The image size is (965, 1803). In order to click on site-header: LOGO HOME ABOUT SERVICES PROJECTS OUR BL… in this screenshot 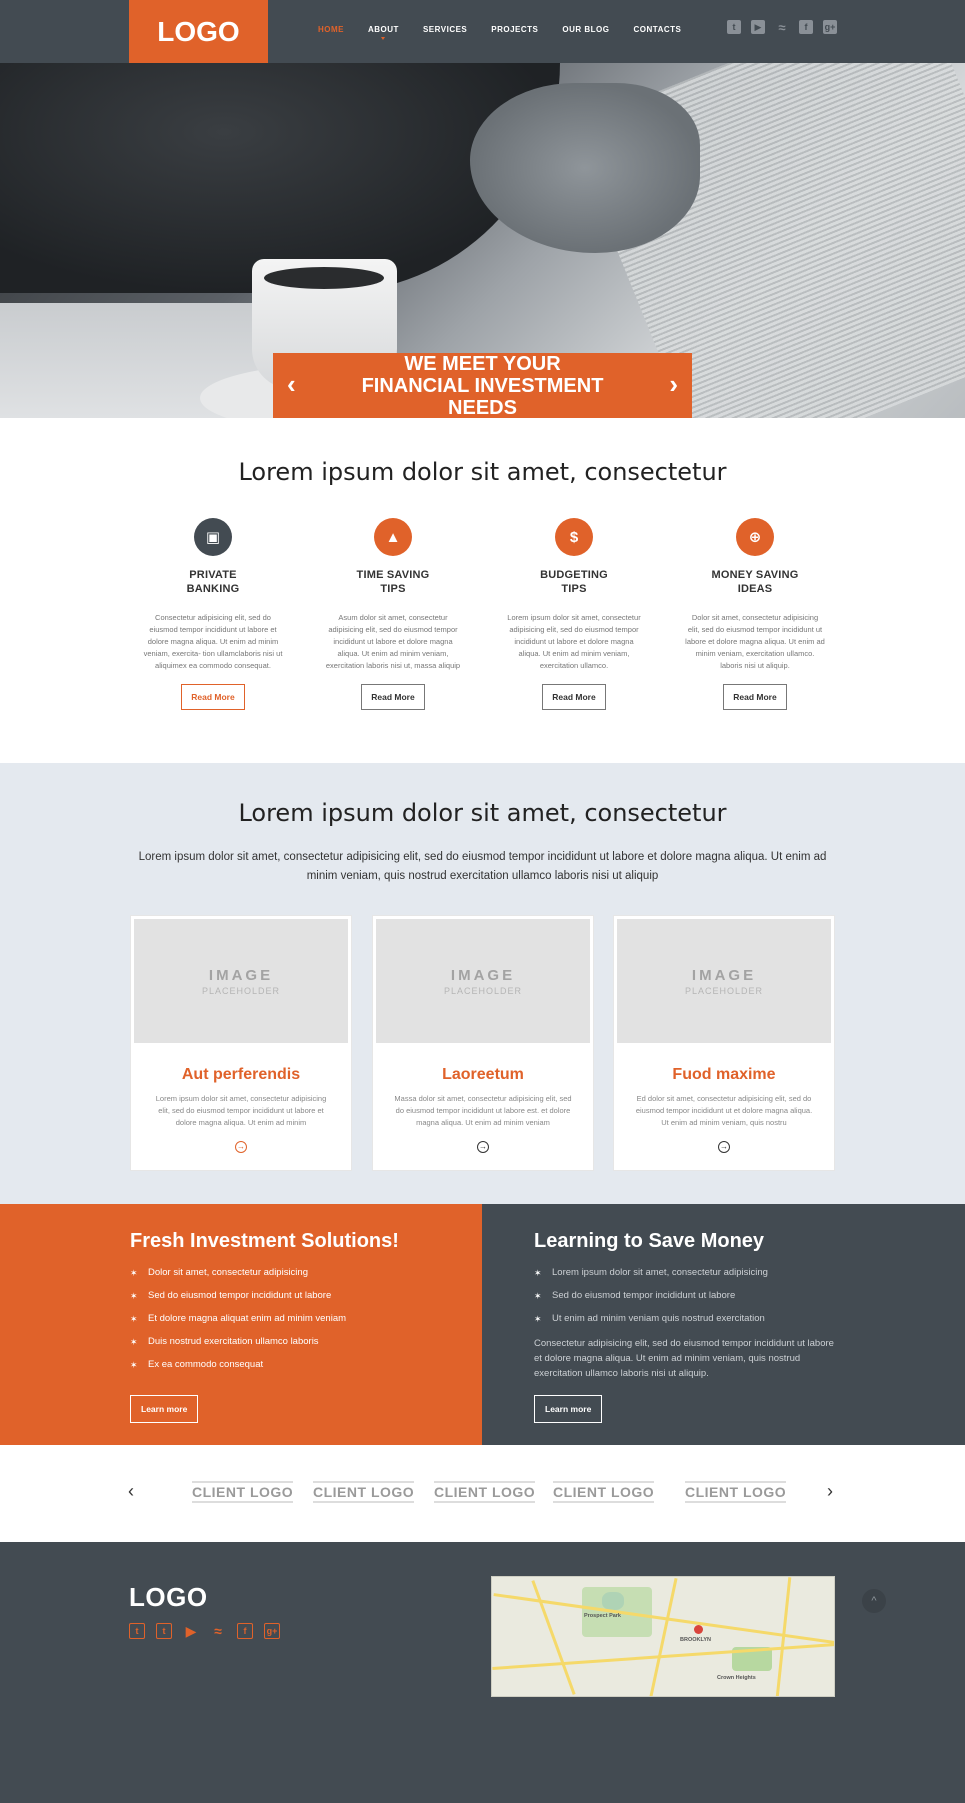, I will do `click(482, 31)`.